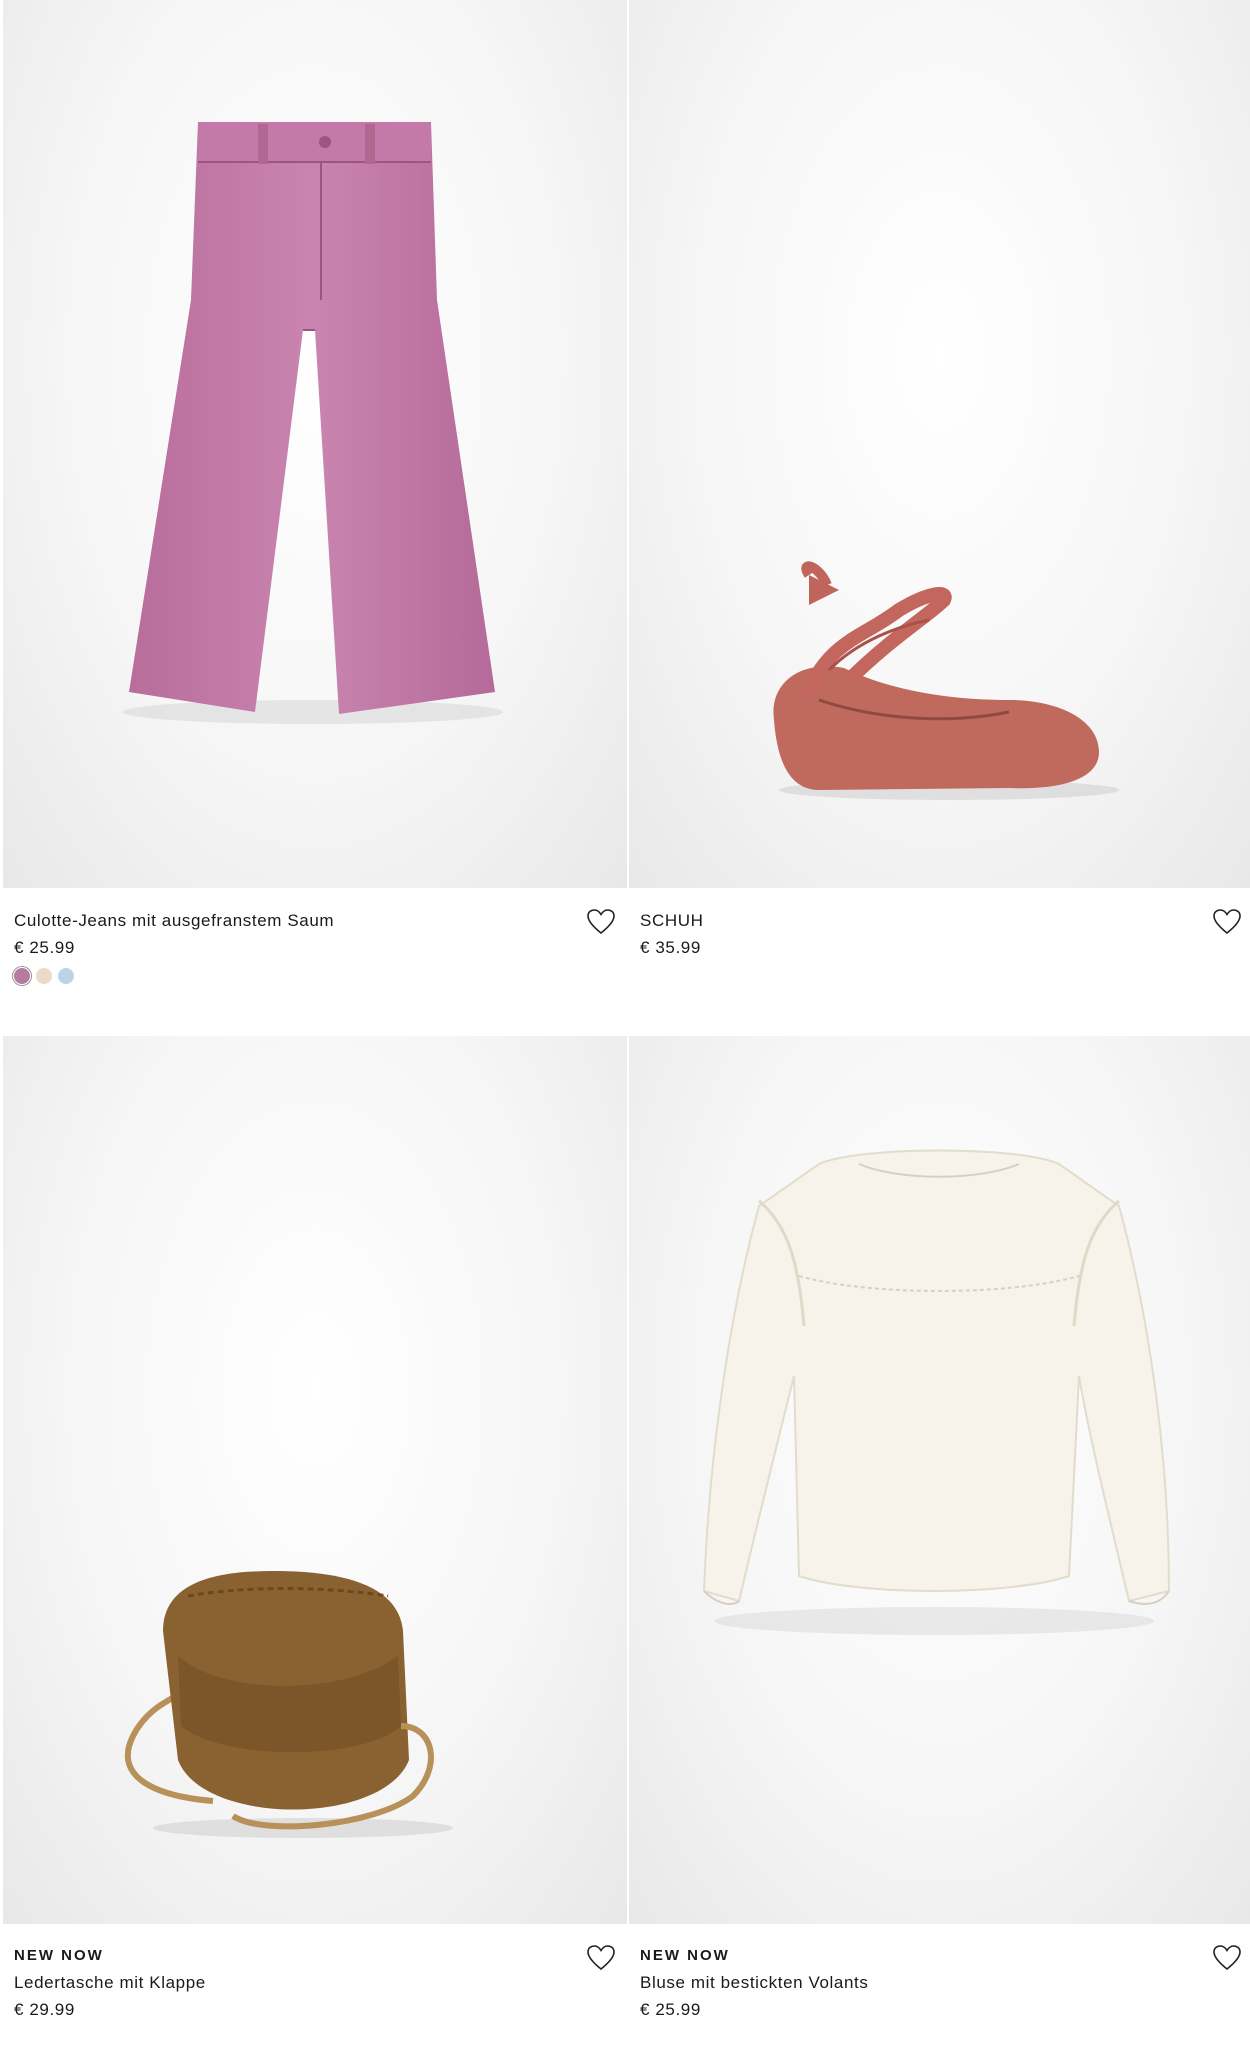 Image resolution: width=1250 pixels, height=2071 pixels. I want to click on product-name: SCHUH, so click(945, 921).